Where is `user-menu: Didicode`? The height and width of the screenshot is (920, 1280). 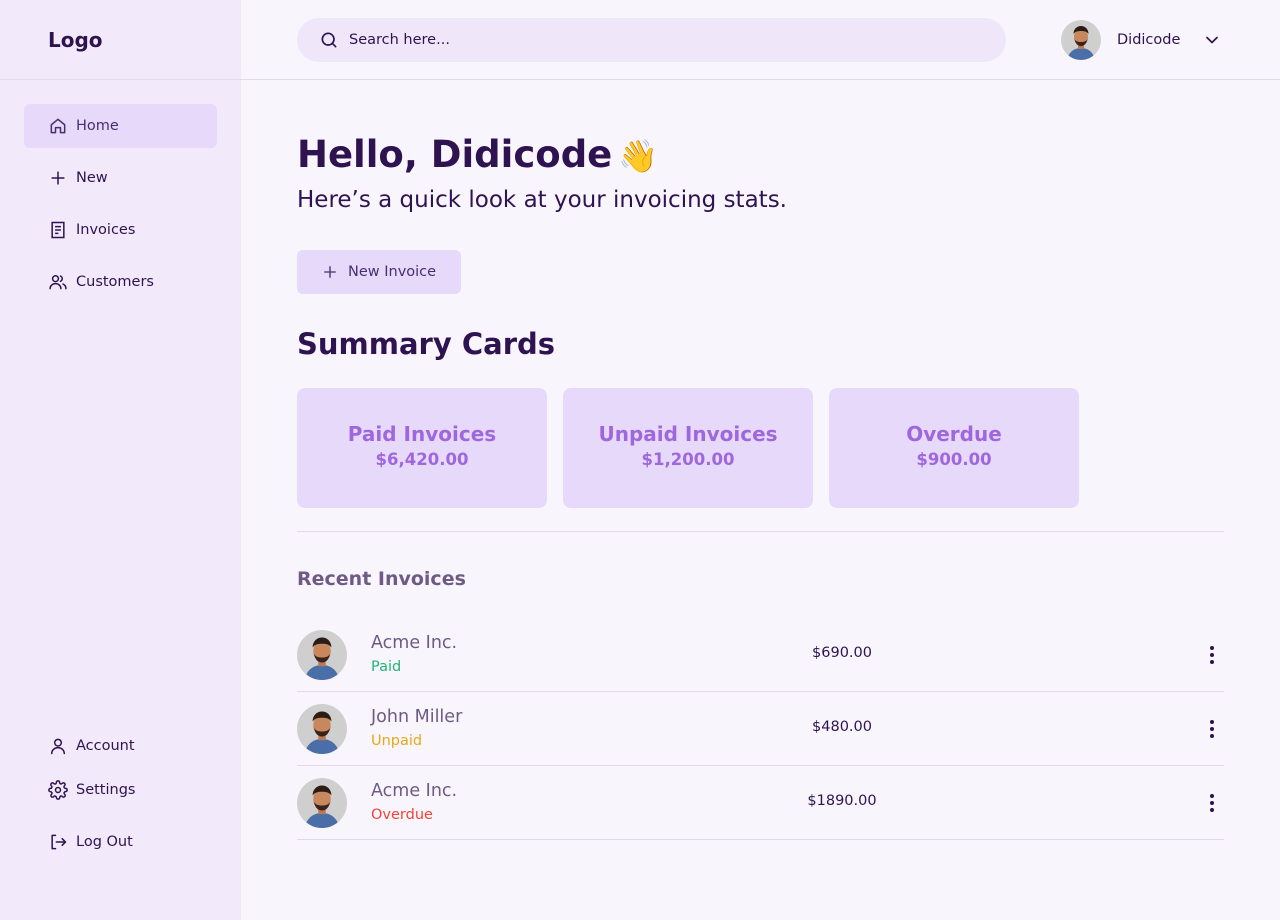 user-menu: Didicode is located at coordinates (1141, 40).